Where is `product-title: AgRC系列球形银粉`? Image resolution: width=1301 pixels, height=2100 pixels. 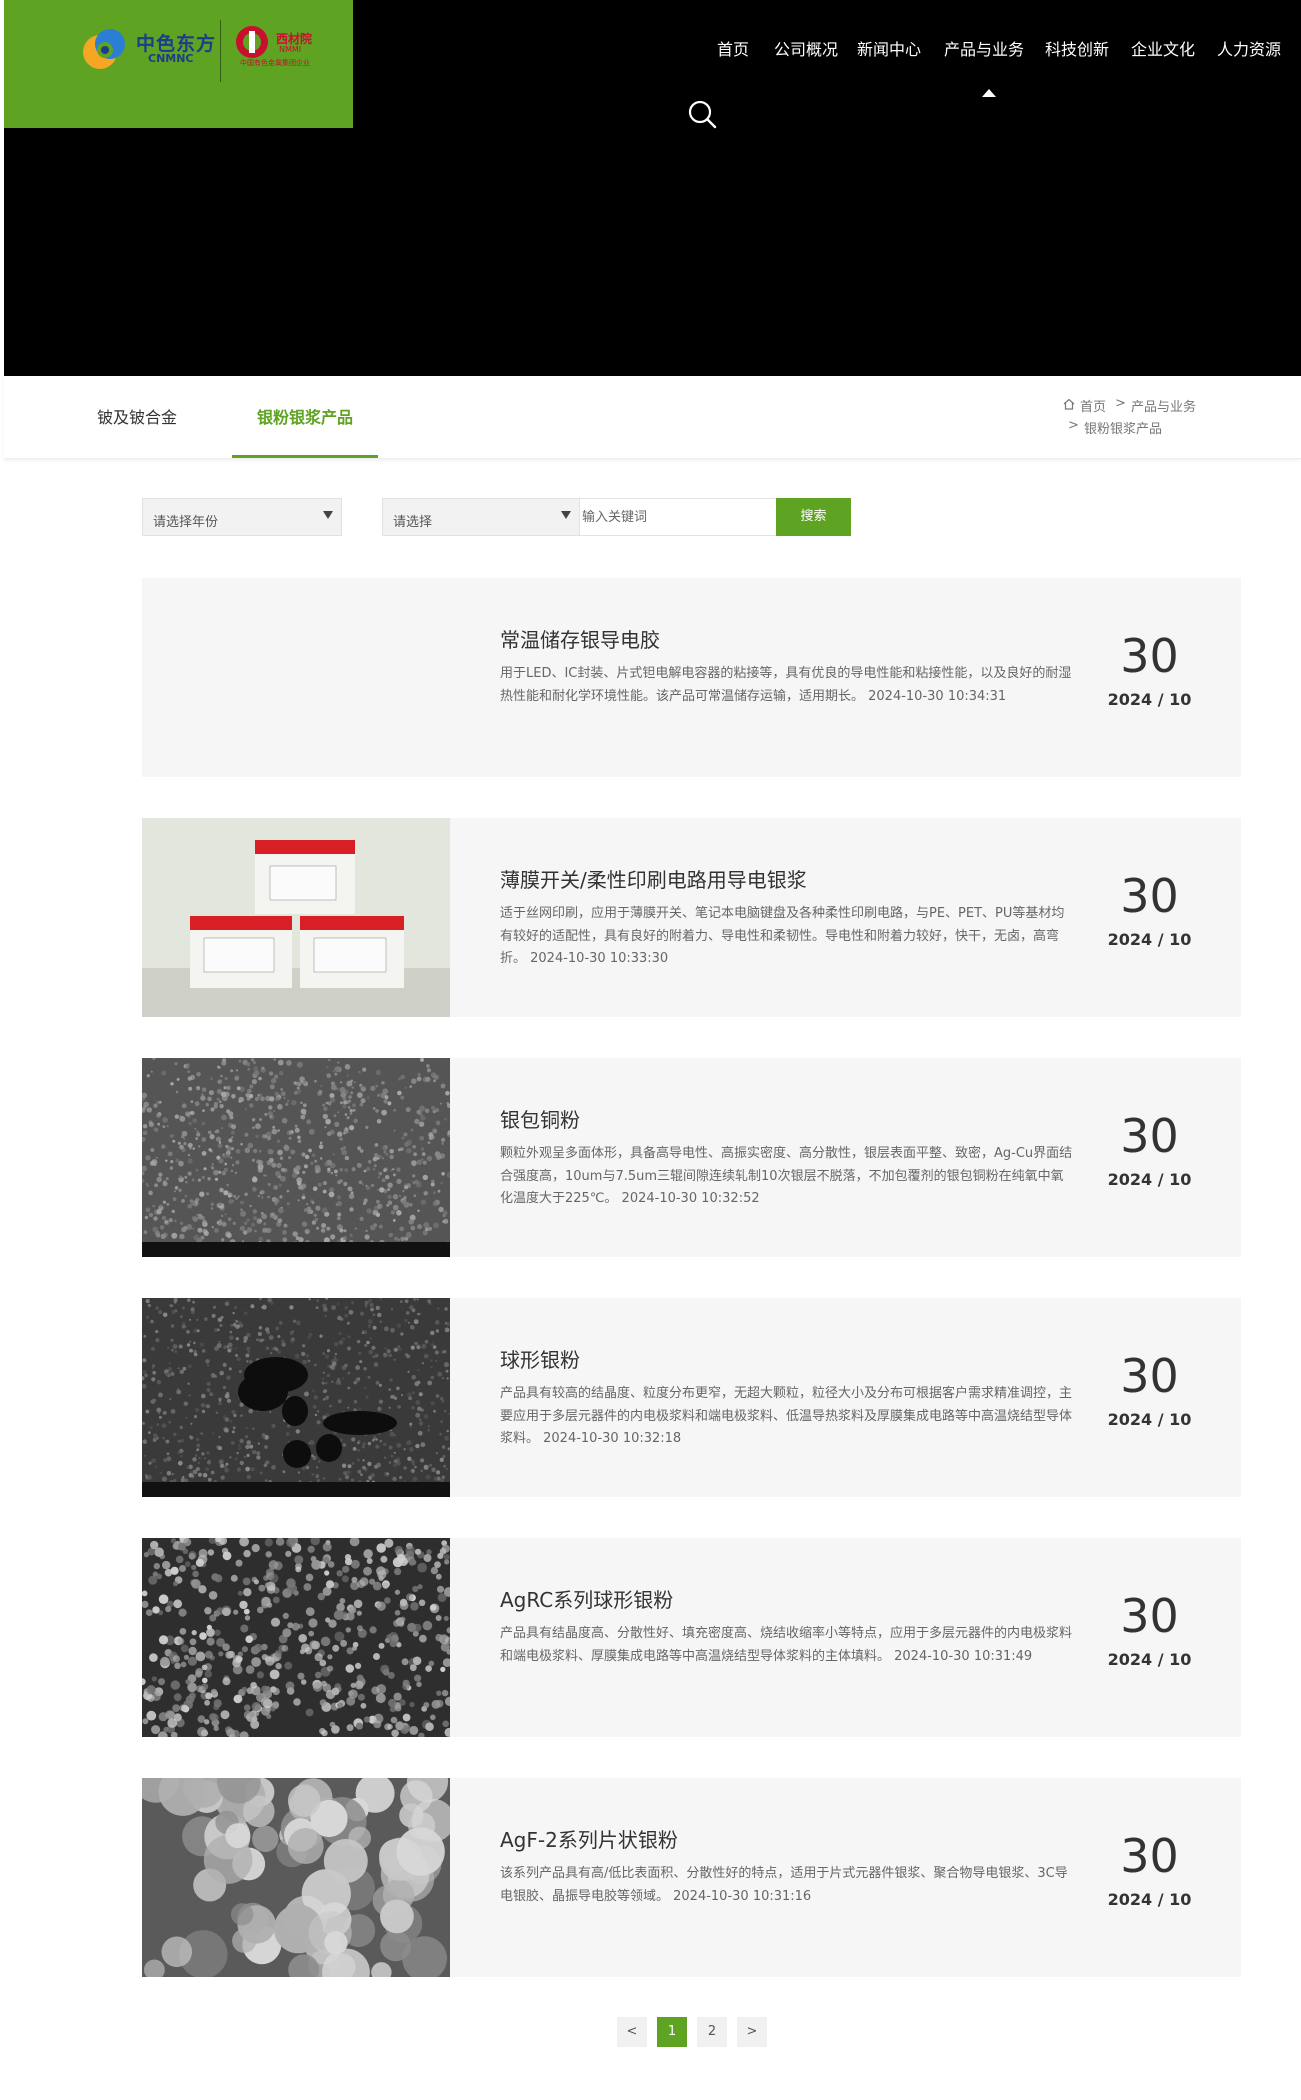 product-title: AgRC系列球形银粉 is located at coordinates (586, 1598).